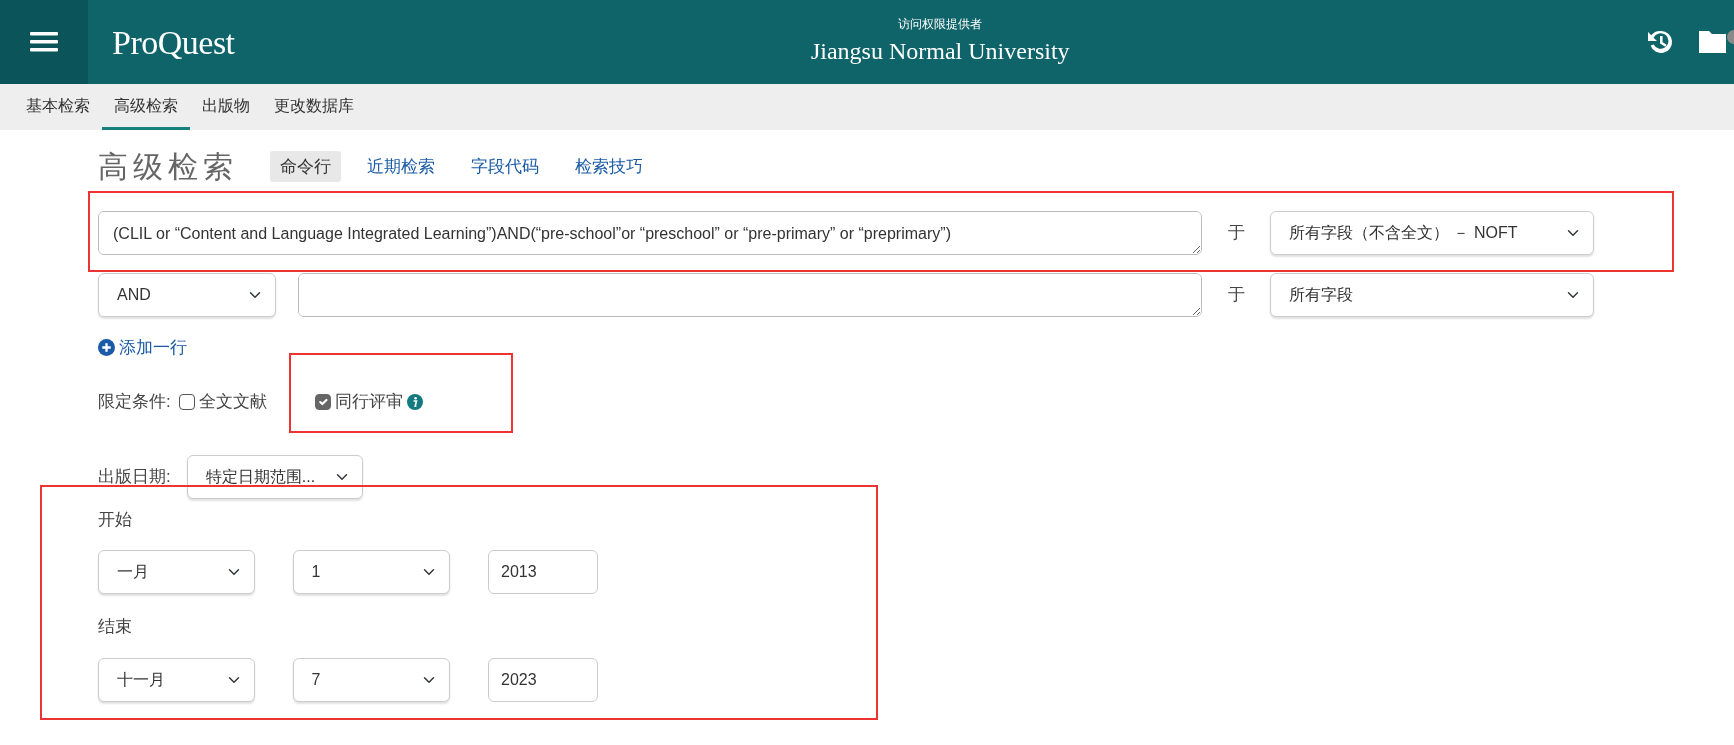 The height and width of the screenshot is (745, 1734). What do you see at coordinates (940, 51) in the screenshot?
I see `institution-name: Jiangsu Normal University` at bounding box center [940, 51].